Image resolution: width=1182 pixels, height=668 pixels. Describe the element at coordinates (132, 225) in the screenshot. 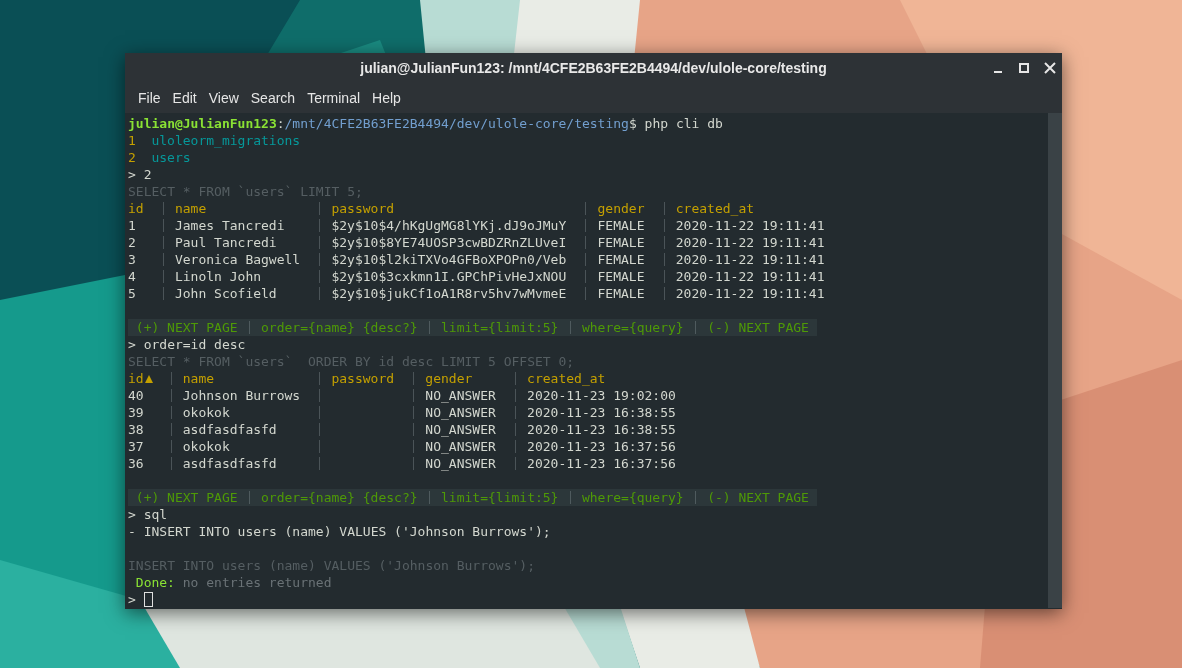

I see `table-cell-text: 1` at that location.